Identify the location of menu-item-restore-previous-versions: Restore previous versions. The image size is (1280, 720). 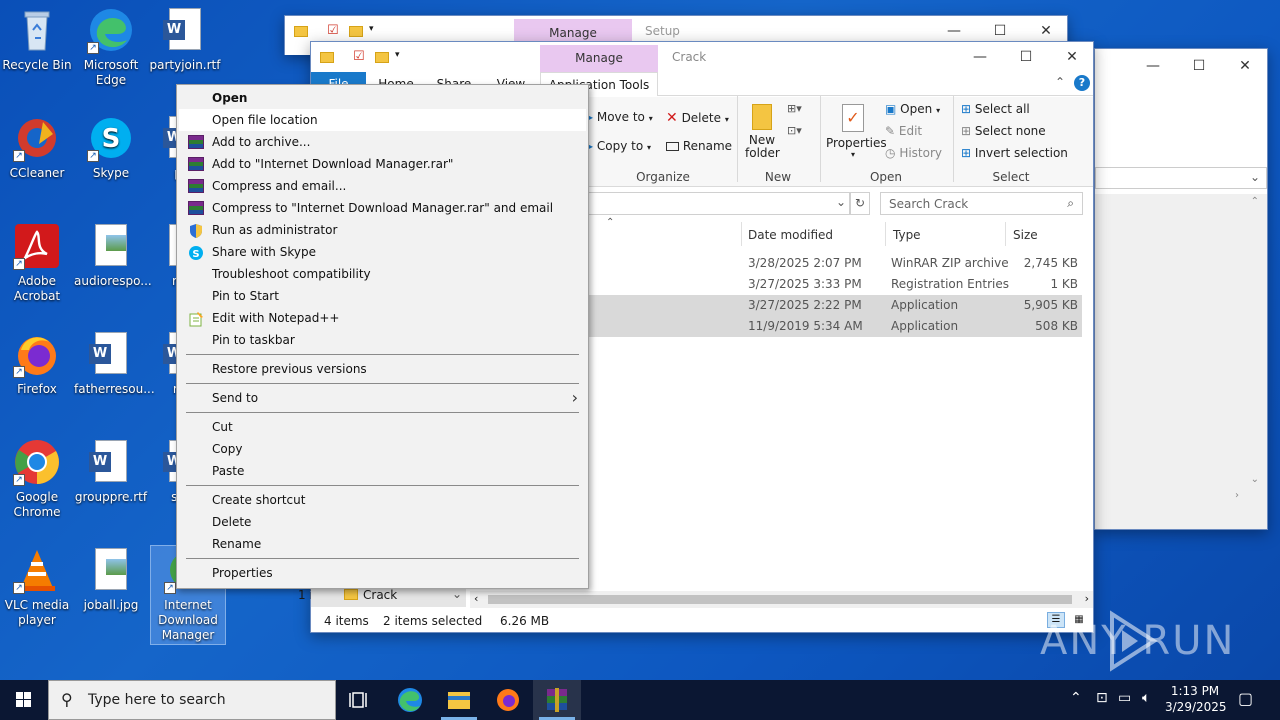
(382, 369).